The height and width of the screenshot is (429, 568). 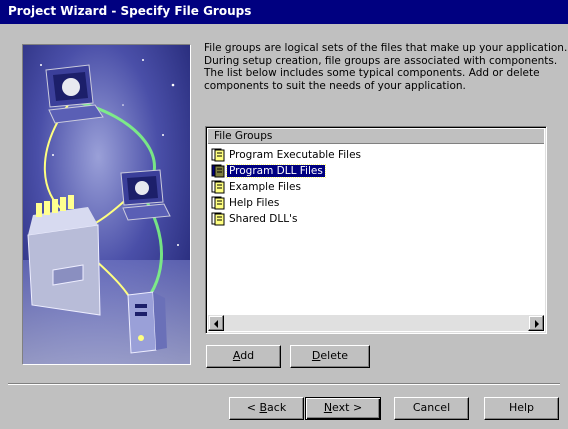 What do you see at coordinates (328, 407) in the screenshot?
I see `next-mnemonic: N` at bounding box center [328, 407].